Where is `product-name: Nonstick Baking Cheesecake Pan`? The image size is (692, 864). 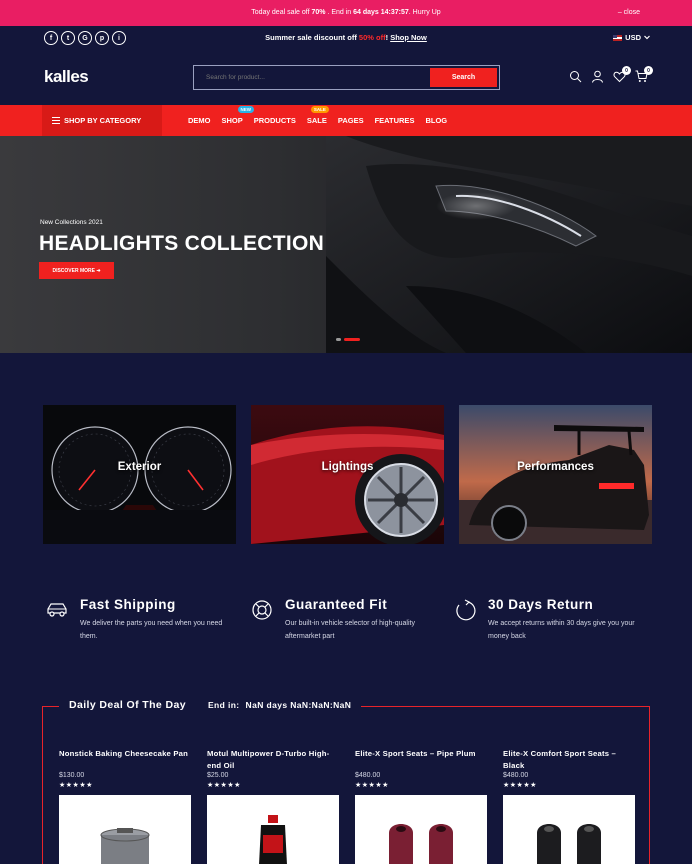 product-name: Nonstick Baking Cheesecake Pan is located at coordinates (125, 759).